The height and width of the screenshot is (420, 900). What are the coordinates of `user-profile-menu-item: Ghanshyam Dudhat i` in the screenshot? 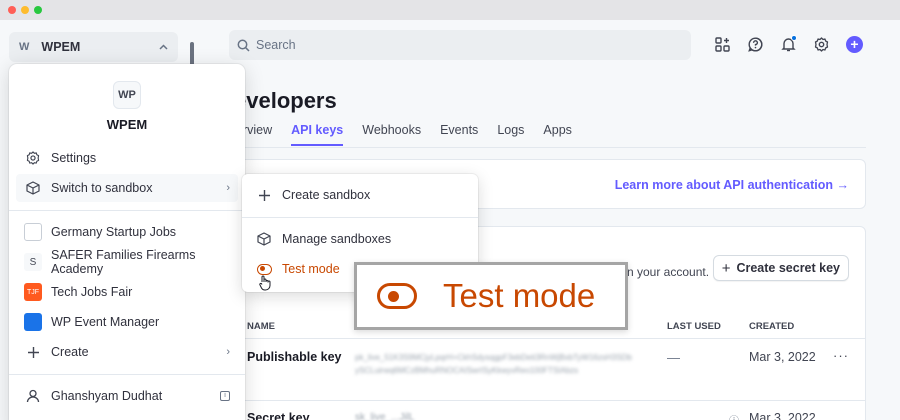 It's located at (127, 396).